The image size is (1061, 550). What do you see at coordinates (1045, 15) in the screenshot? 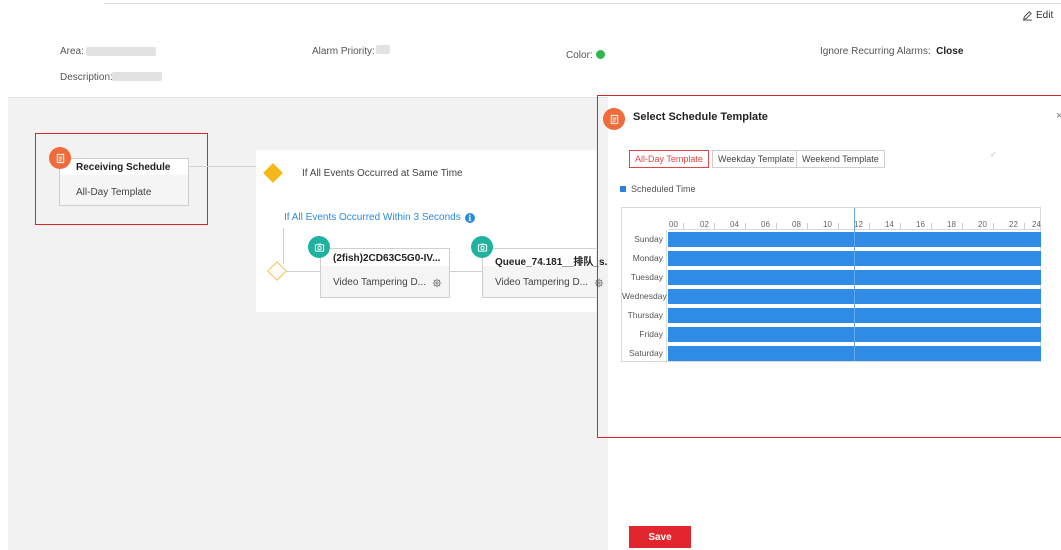
I see `edit-label: Edit` at bounding box center [1045, 15].